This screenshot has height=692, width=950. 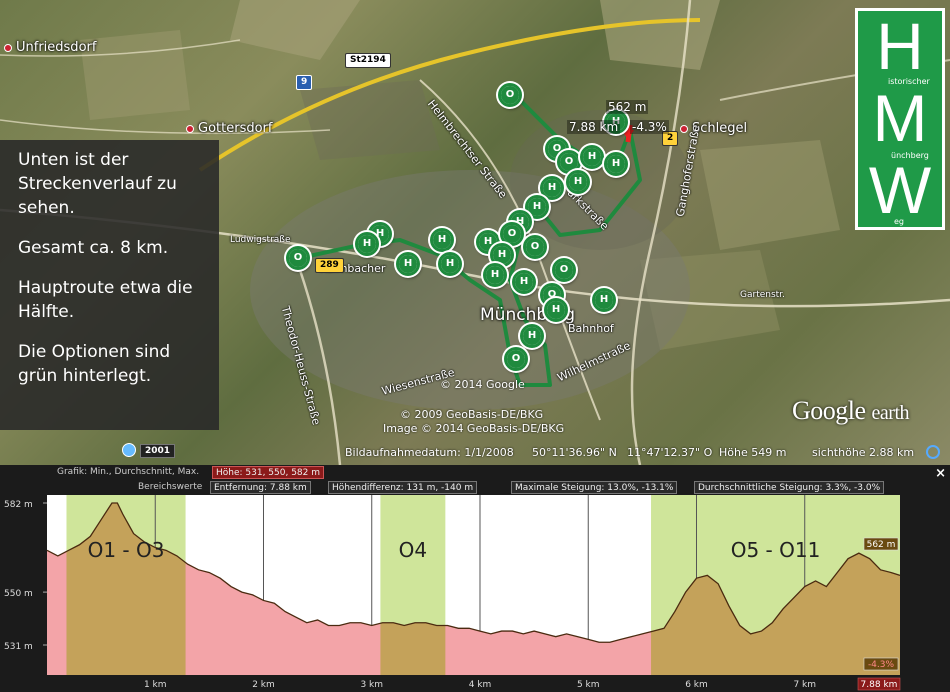 What do you see at coordinates (329, 265) in the screenshot?
I see `road-shield: 289` at bounding box center [329, 265].